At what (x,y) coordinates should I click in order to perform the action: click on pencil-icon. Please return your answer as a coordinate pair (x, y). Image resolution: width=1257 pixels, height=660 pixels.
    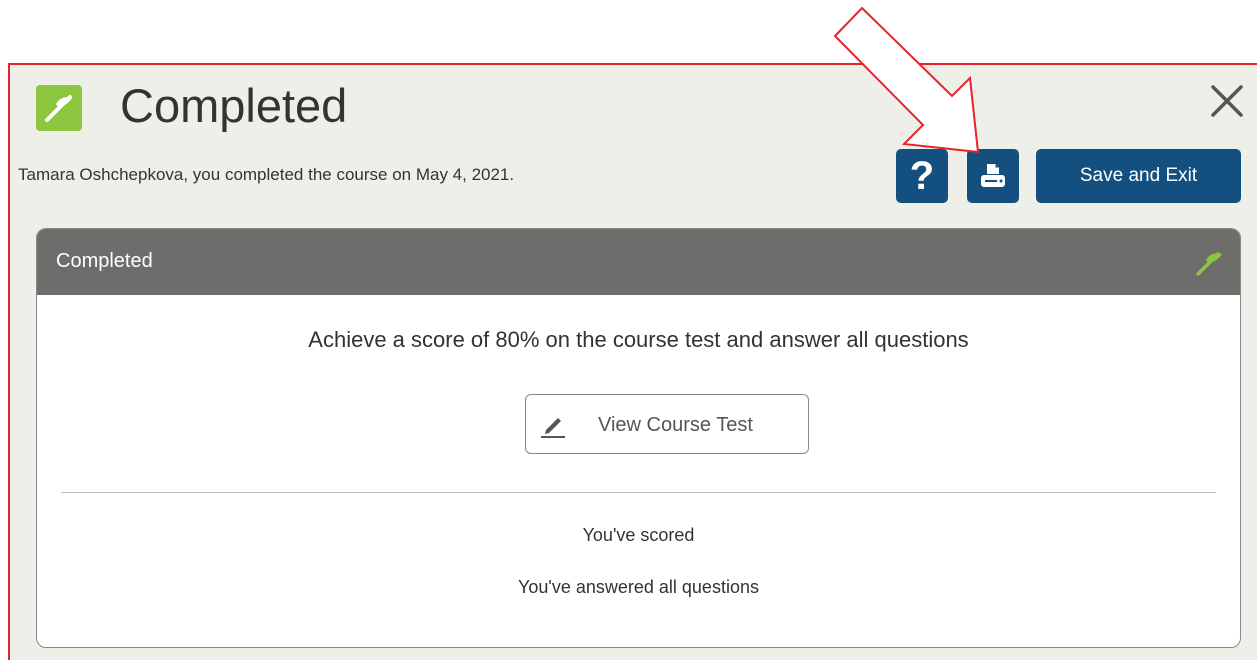
    Looking at the image, I should click on (553, 428).